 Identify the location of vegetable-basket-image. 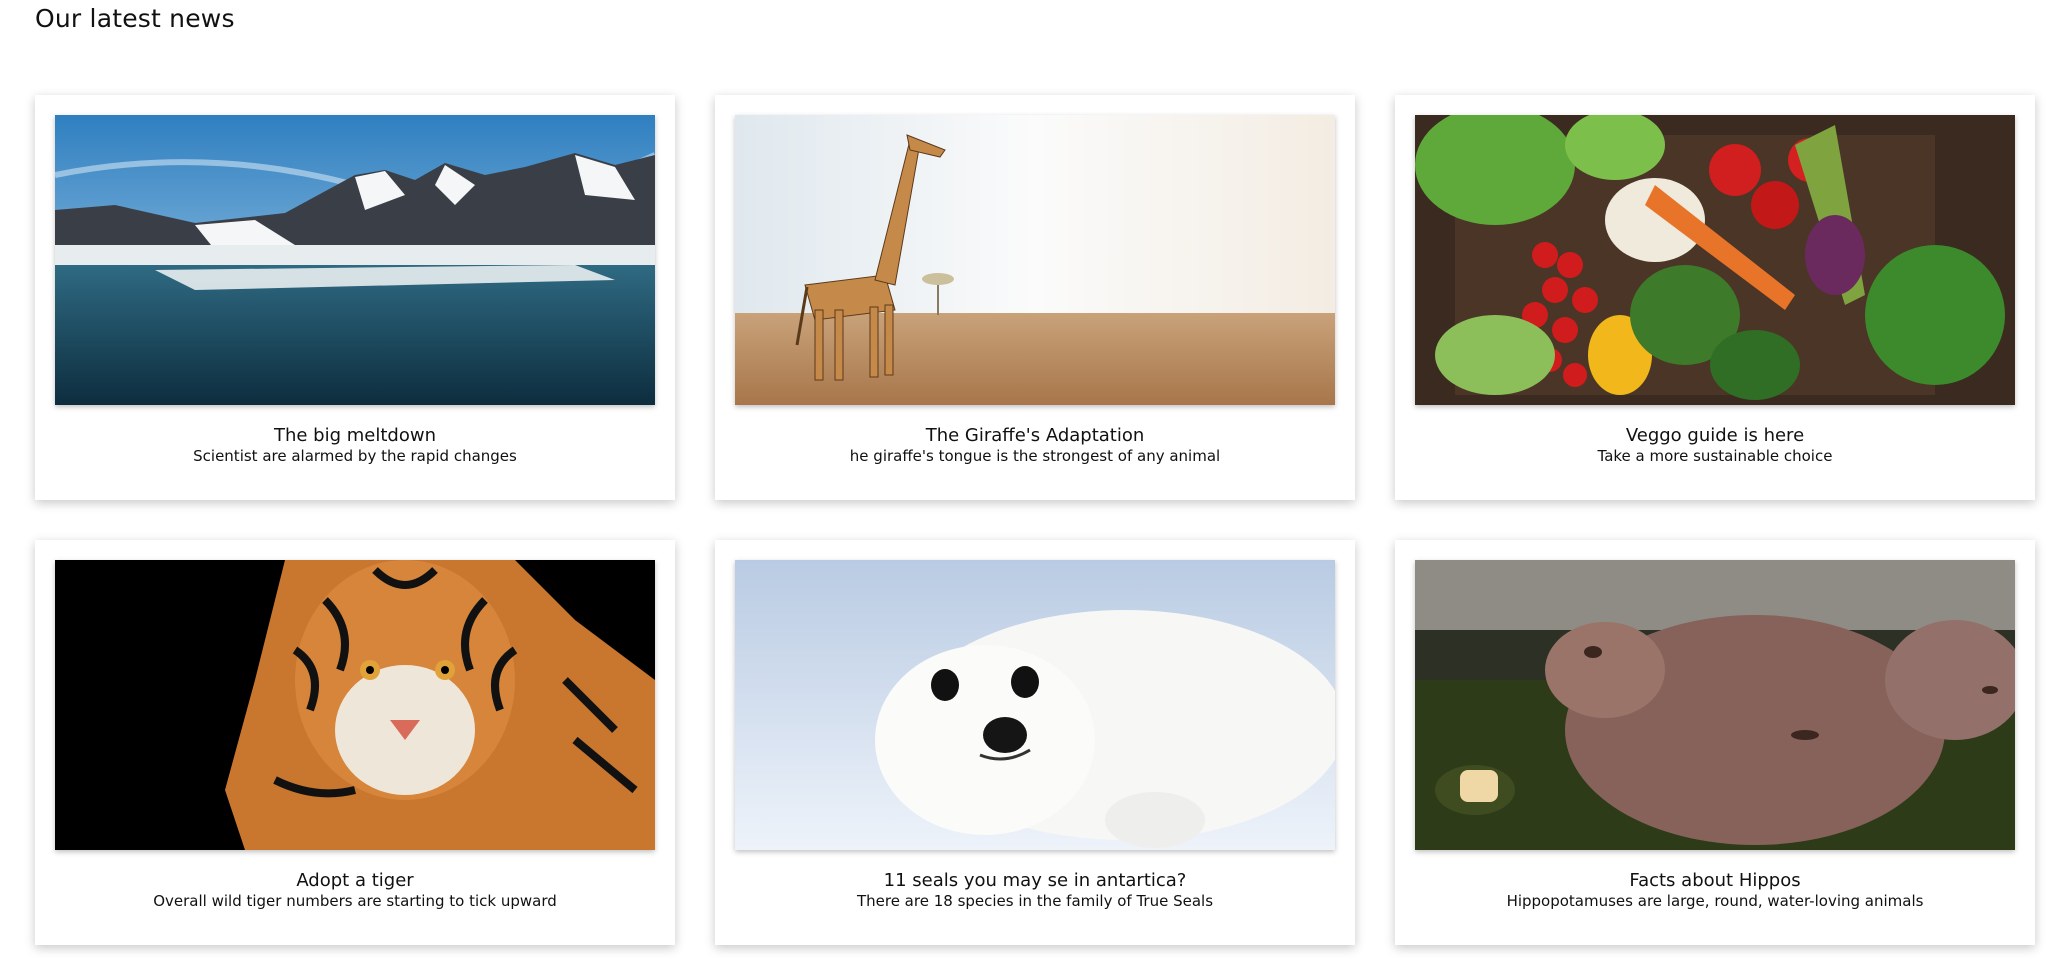
(1715, 260).